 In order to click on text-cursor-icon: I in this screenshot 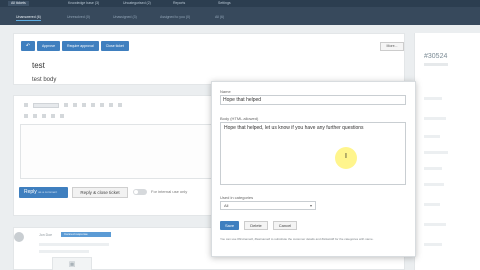, I will do `click(346, 156)`.